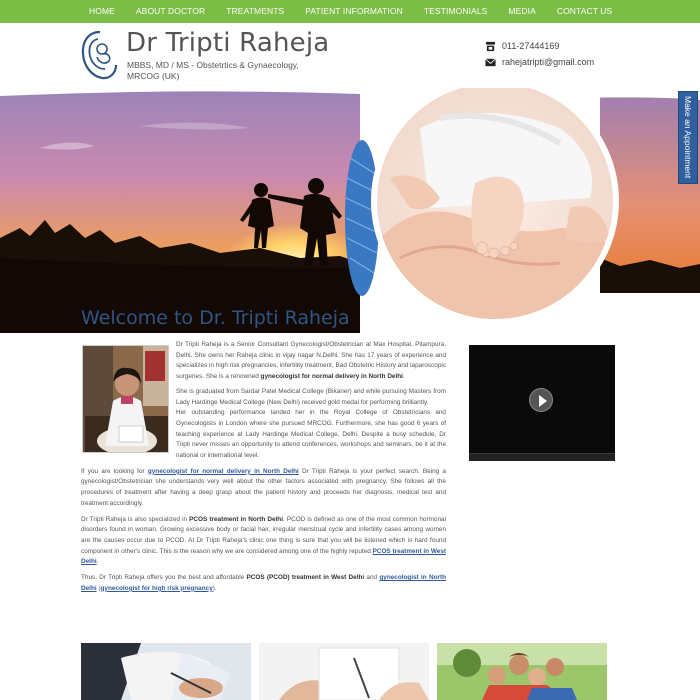 Image resolution: width=700 pixels, height=700 pixels. I want to click on email-address: rahejatripti@gmail.com, so click(548, 62).